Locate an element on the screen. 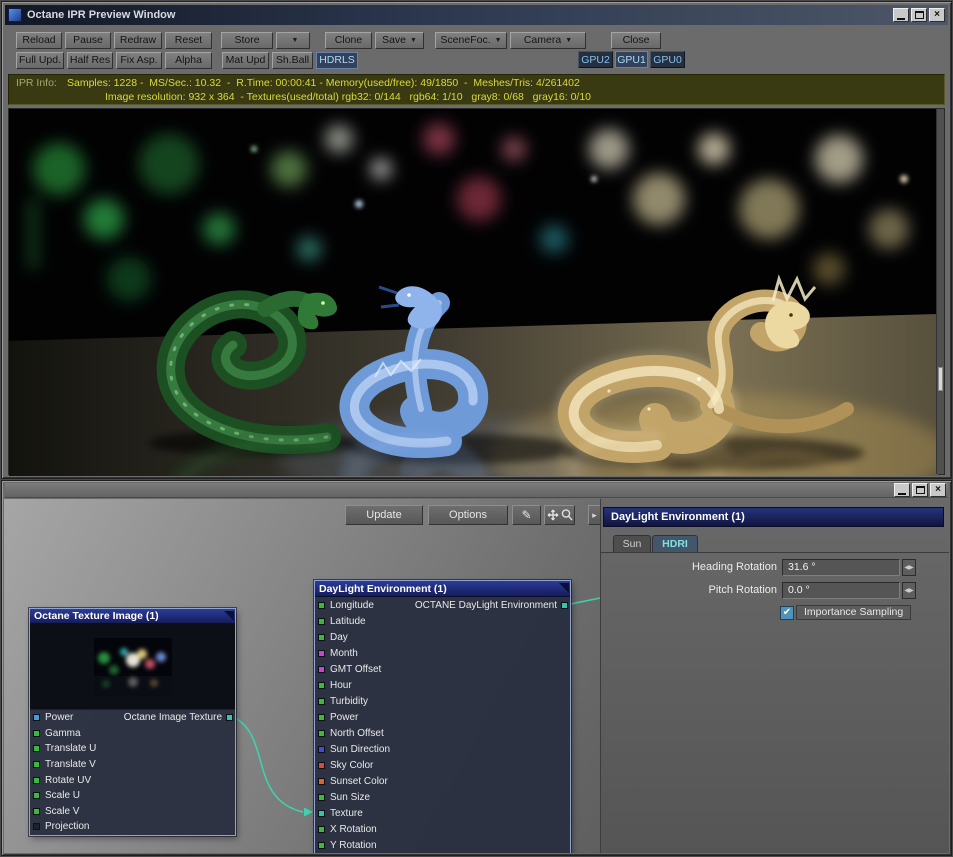 Image resolution: width=953 pixels, height=857 pixels. node-titlebar: DayLight Environment (1) is located at coordinates (442, 589).